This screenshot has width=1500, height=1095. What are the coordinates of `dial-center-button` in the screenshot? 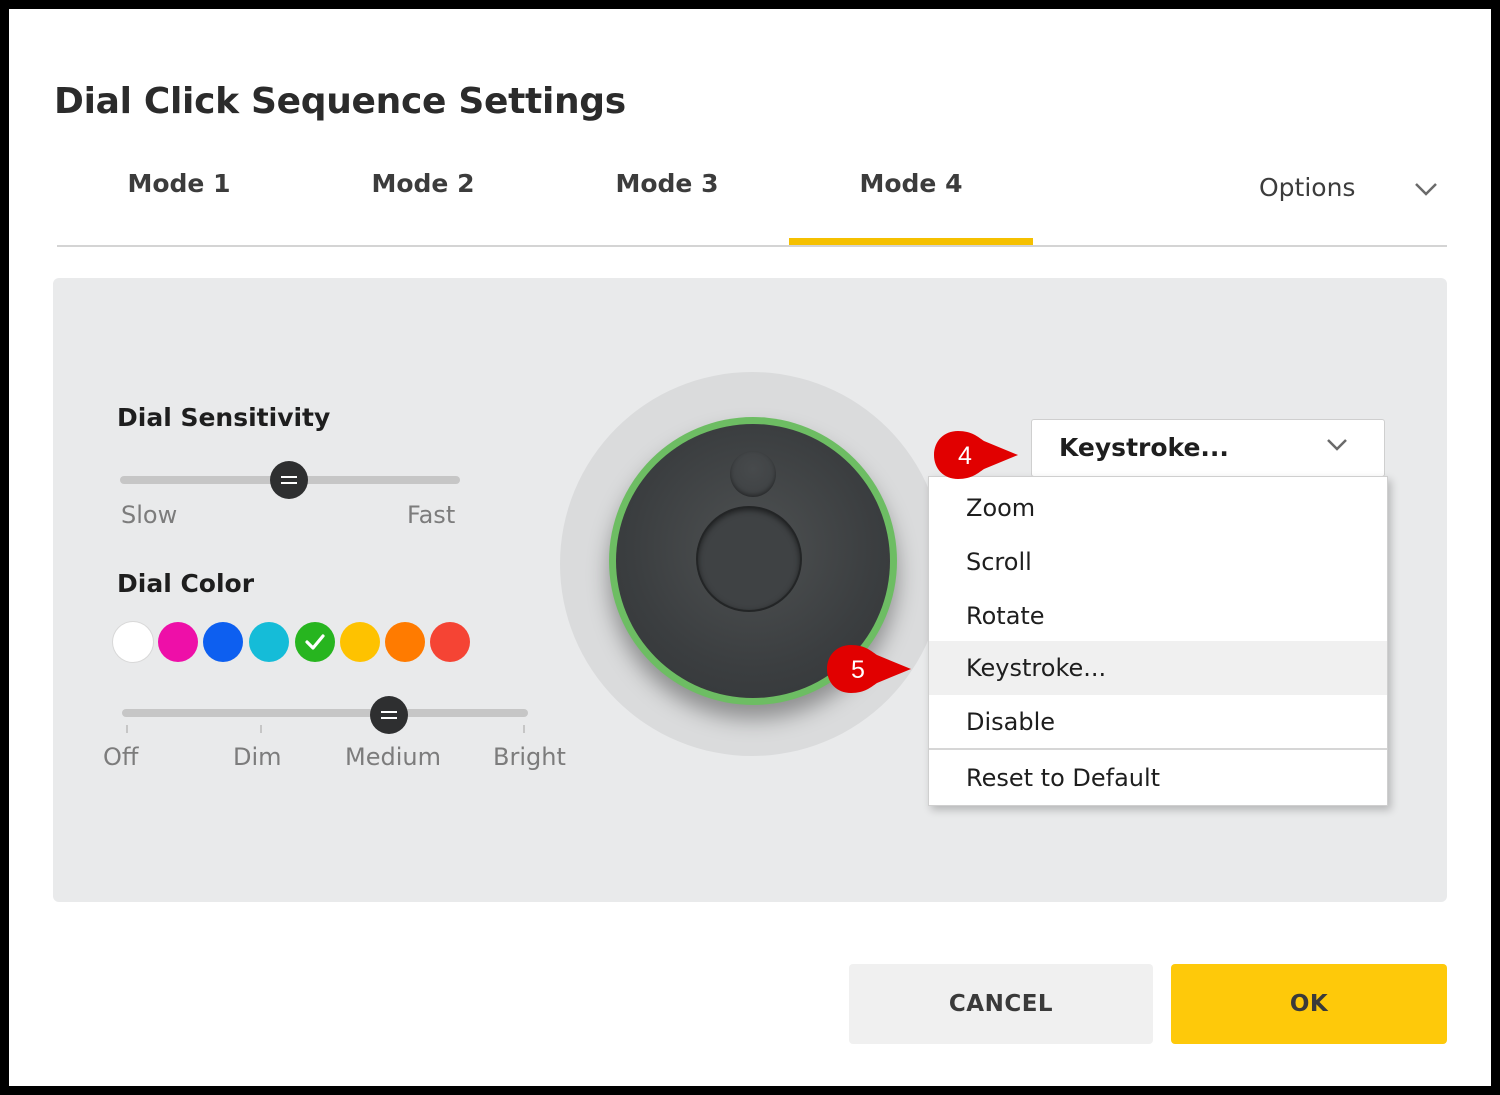 It's located at (749, 559).